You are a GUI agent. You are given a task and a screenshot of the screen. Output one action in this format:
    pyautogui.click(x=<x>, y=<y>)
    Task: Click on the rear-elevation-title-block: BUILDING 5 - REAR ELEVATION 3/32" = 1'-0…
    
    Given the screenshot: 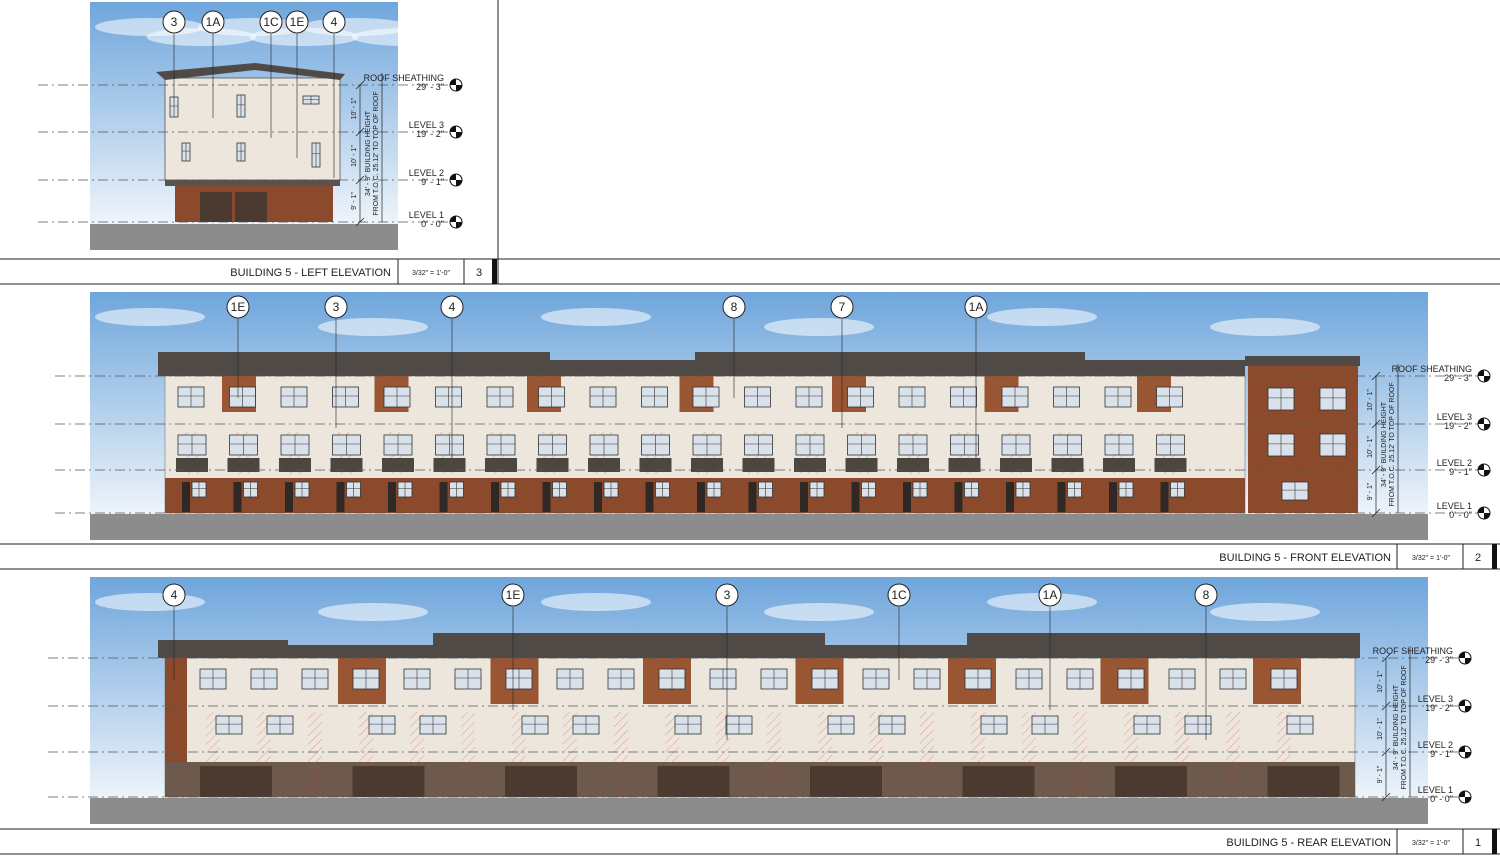 What is the action you would take?
    pyautogui.click(x=1353, y=843)
    